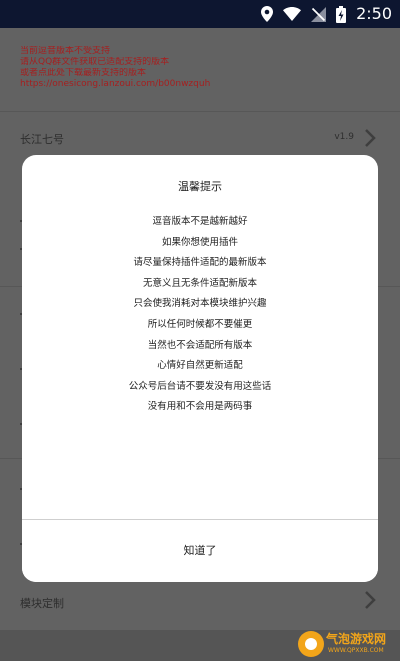  Describe the element at coordinates (200, 345) in the screenshot. I see `dialog-line: 当然也不会适配所有版本` at that location.